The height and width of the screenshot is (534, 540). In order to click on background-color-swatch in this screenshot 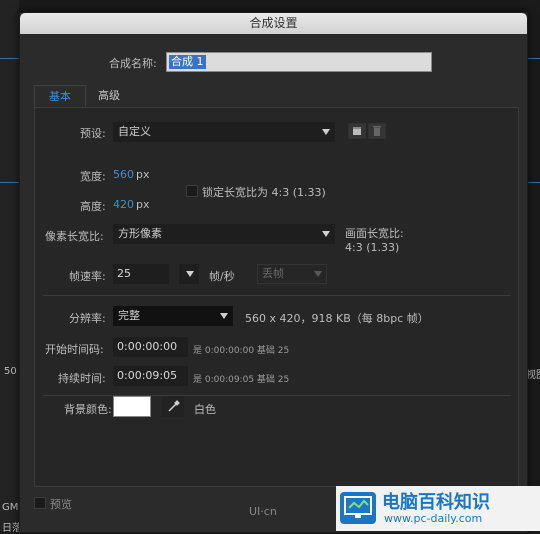, I will do `click(132, 406)`.